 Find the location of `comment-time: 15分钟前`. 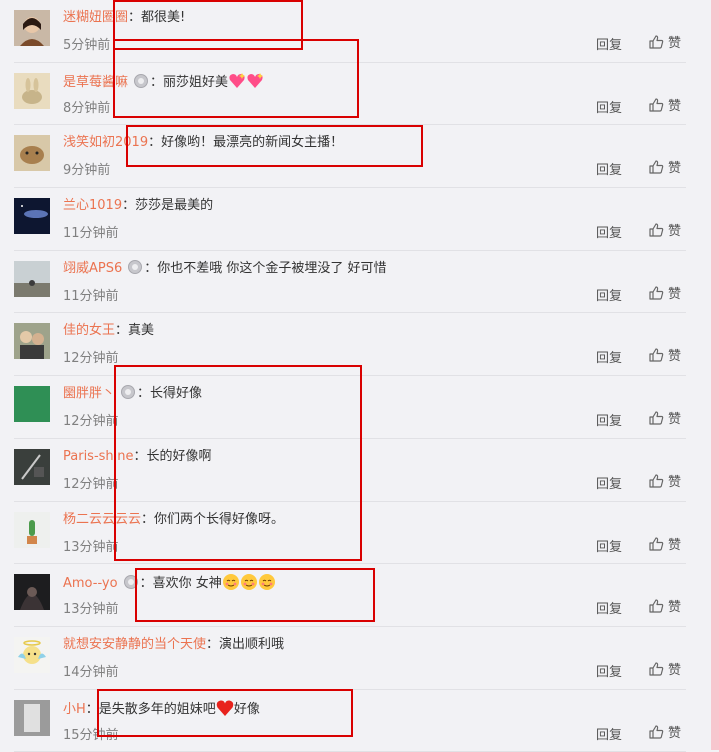

comment-time: 15分钟前 is located at coordinates (91, 735).